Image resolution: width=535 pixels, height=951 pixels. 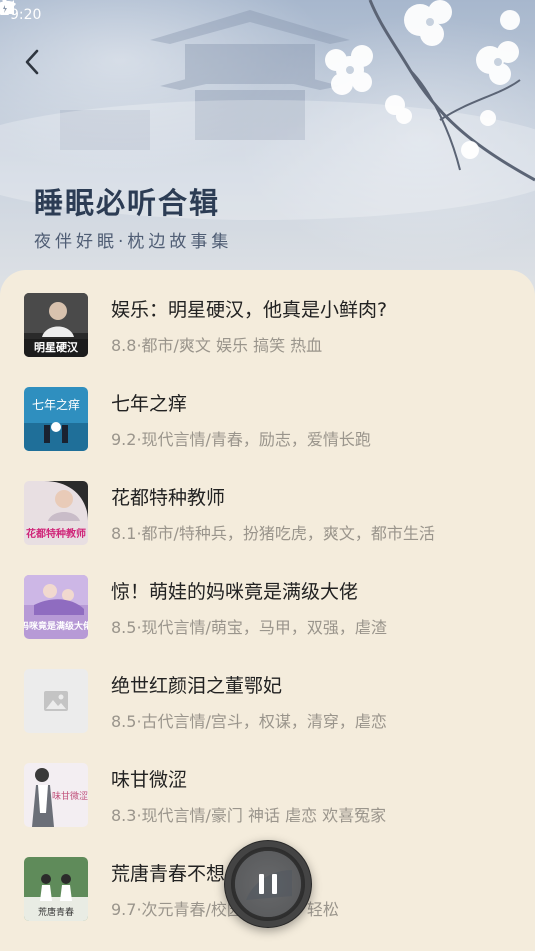 What do you see at coordinates (133, 242) in the screenshot?
I see `page-subtitle: 夜伴好眠·枕边故事集` at bounding box center [133, 242].